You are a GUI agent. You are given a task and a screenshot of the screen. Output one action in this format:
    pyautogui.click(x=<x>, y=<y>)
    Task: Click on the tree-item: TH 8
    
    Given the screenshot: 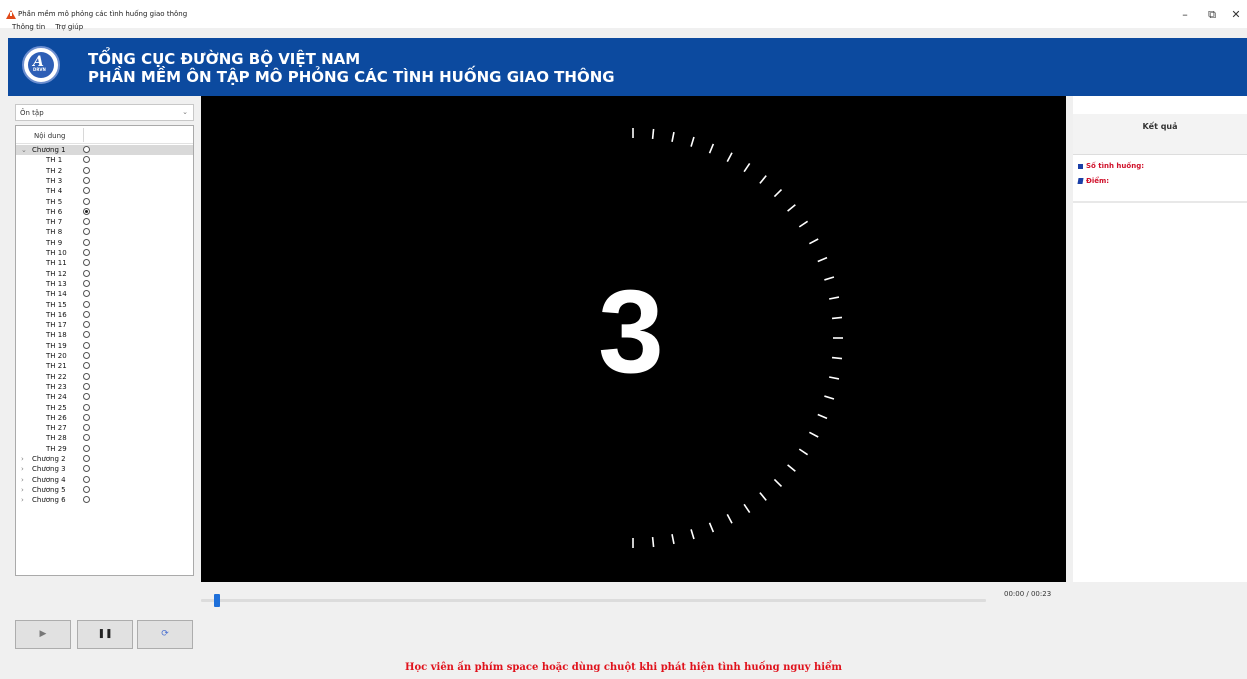 What is the action you would take?
    pyautogui.click(x=104, y=232)
    